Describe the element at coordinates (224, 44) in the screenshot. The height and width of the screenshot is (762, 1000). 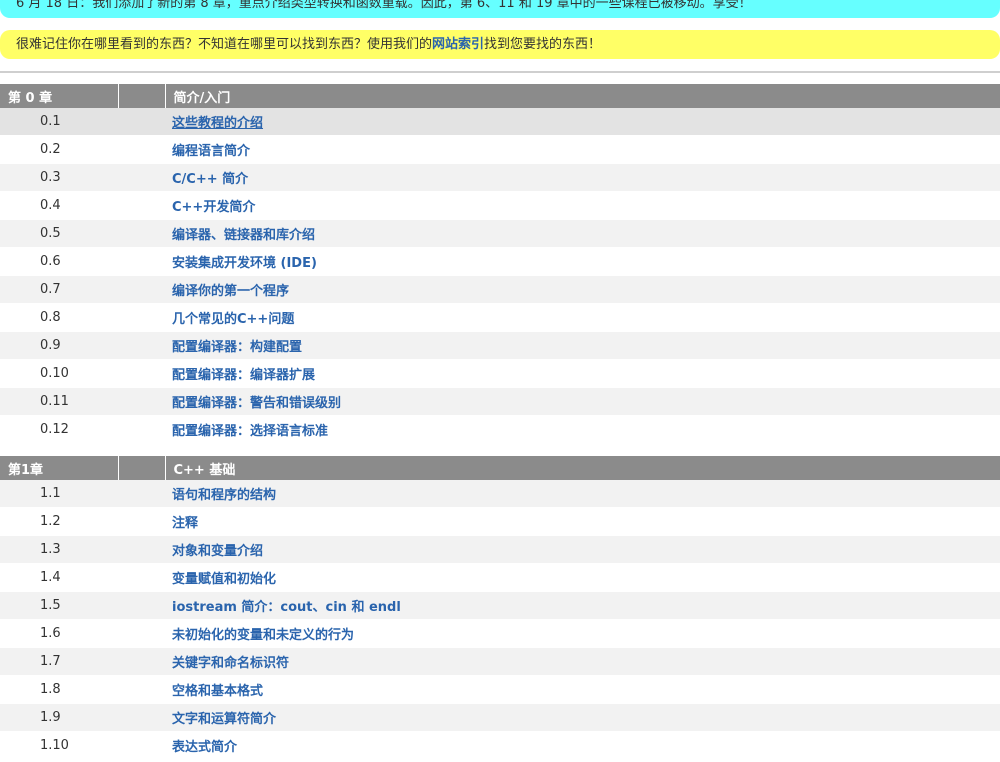
I see `site-index-notice-text-before: 很难记住你在哪里看到的东西？不知道在哪里可以找到东西？使用我们的` at that location.